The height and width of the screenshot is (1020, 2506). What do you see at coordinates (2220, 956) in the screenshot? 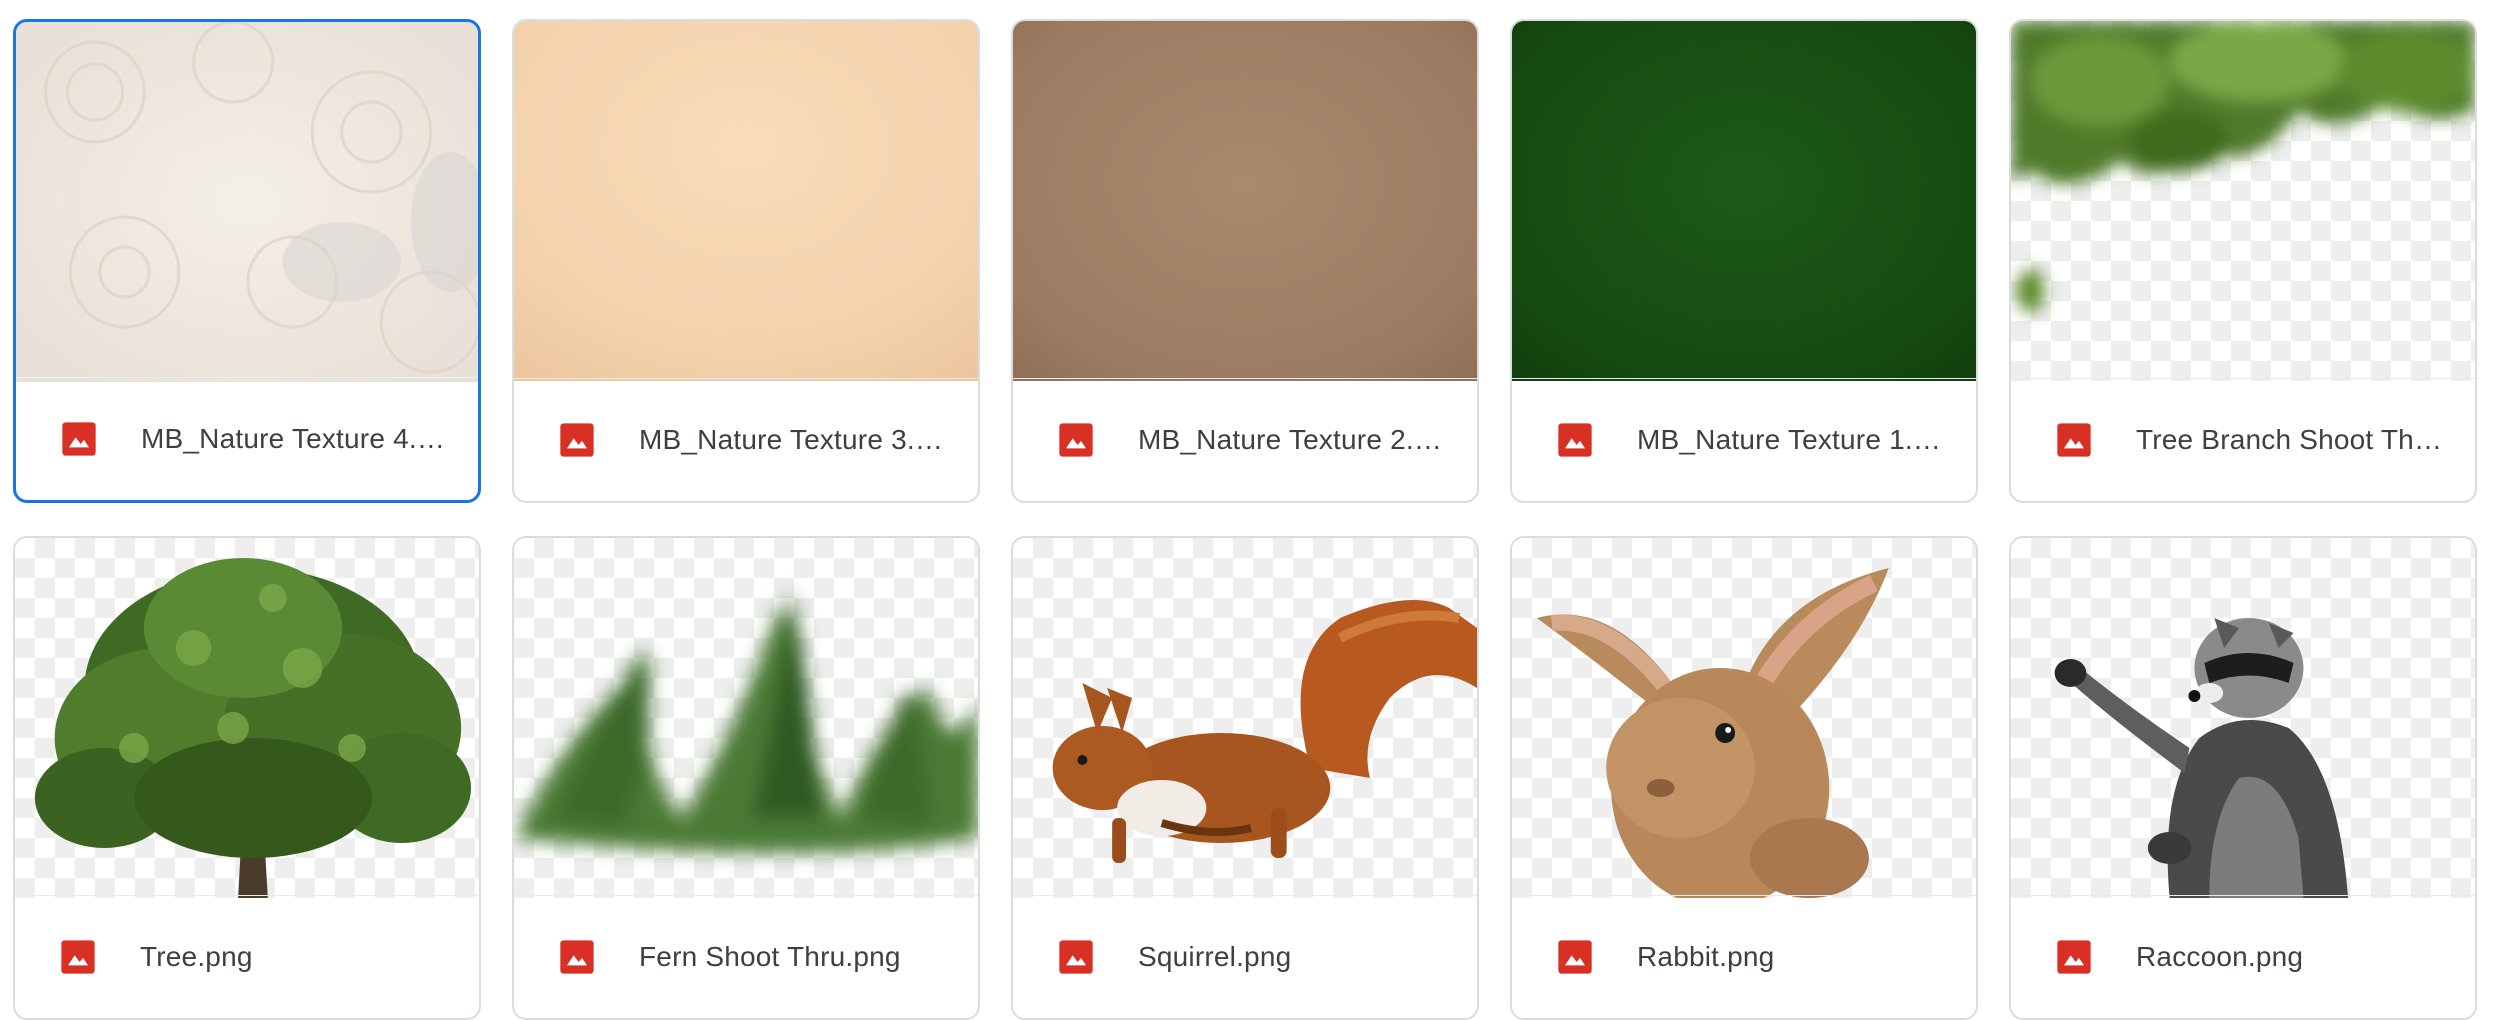
I see `file-name: Raccoon.png` at bounding box center [2220, 956].